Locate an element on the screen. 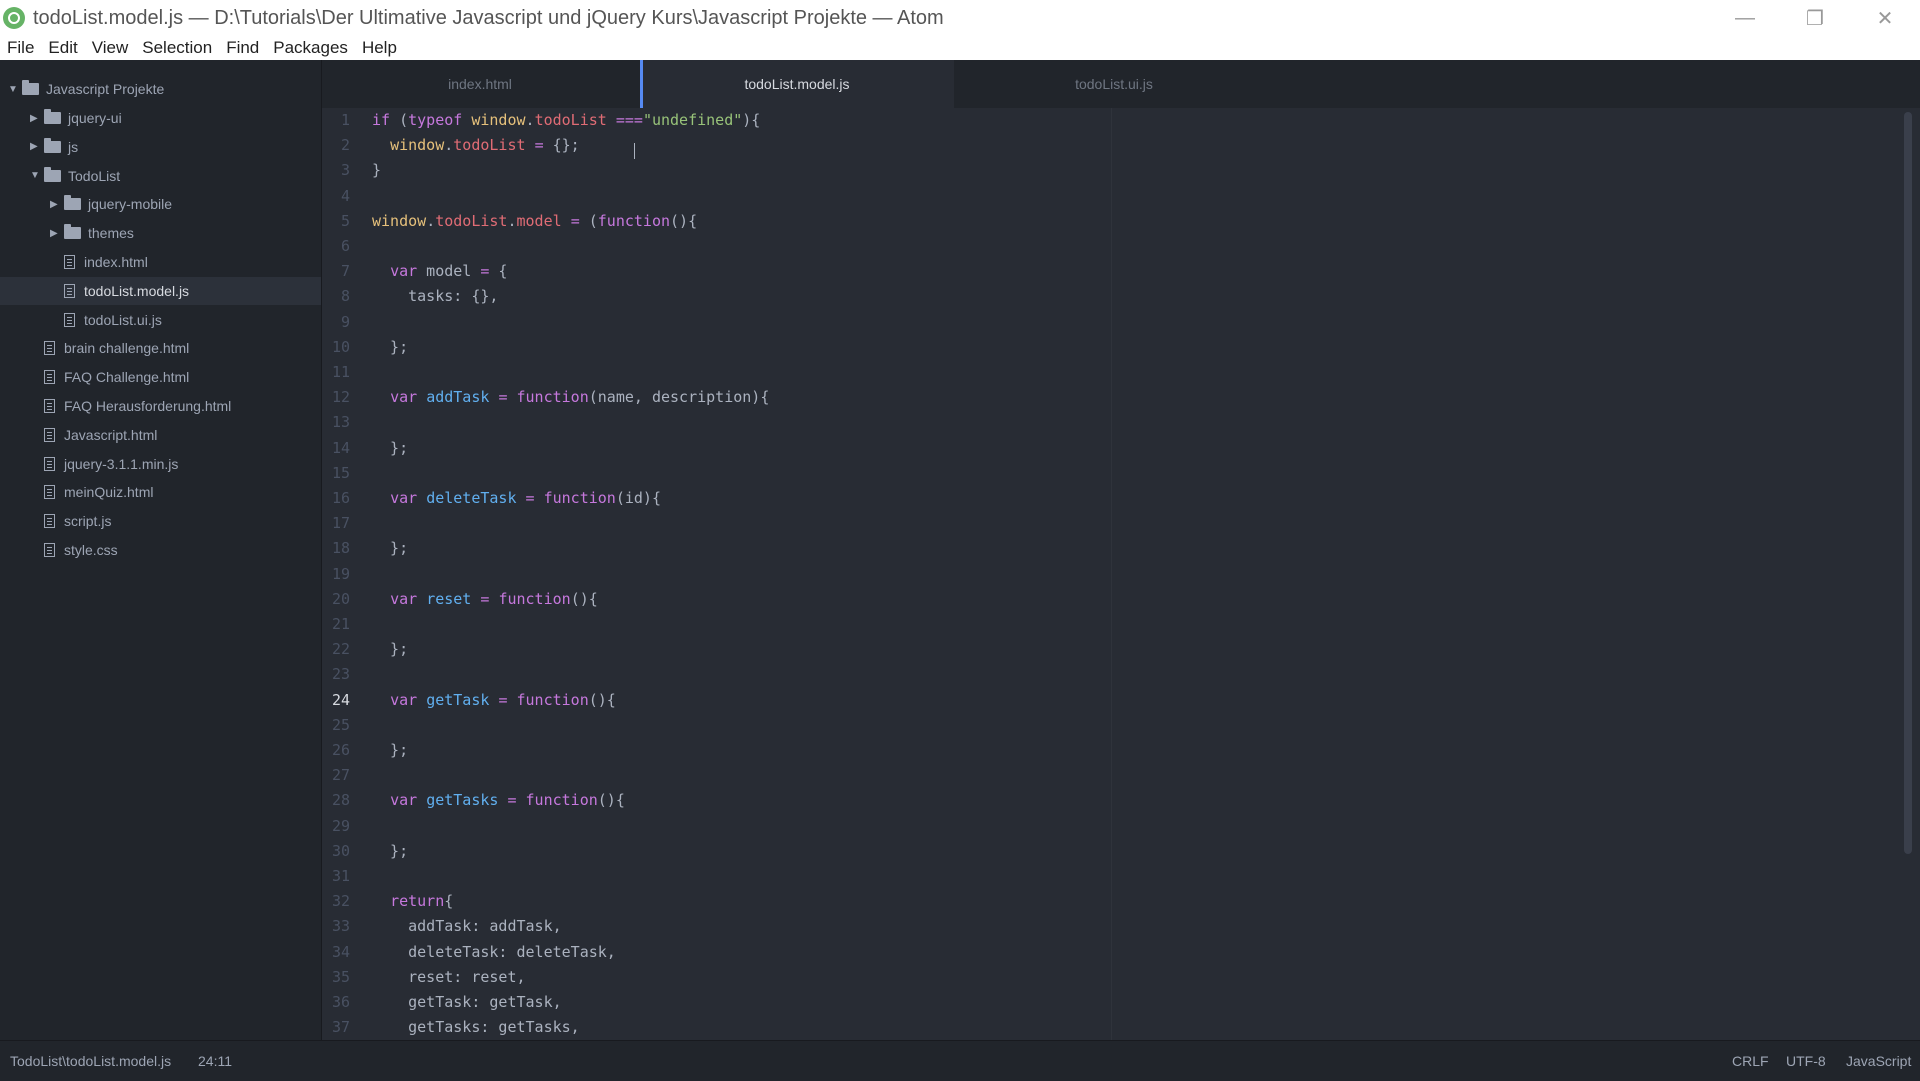  code-token: var is located at coordinates (404, 699).